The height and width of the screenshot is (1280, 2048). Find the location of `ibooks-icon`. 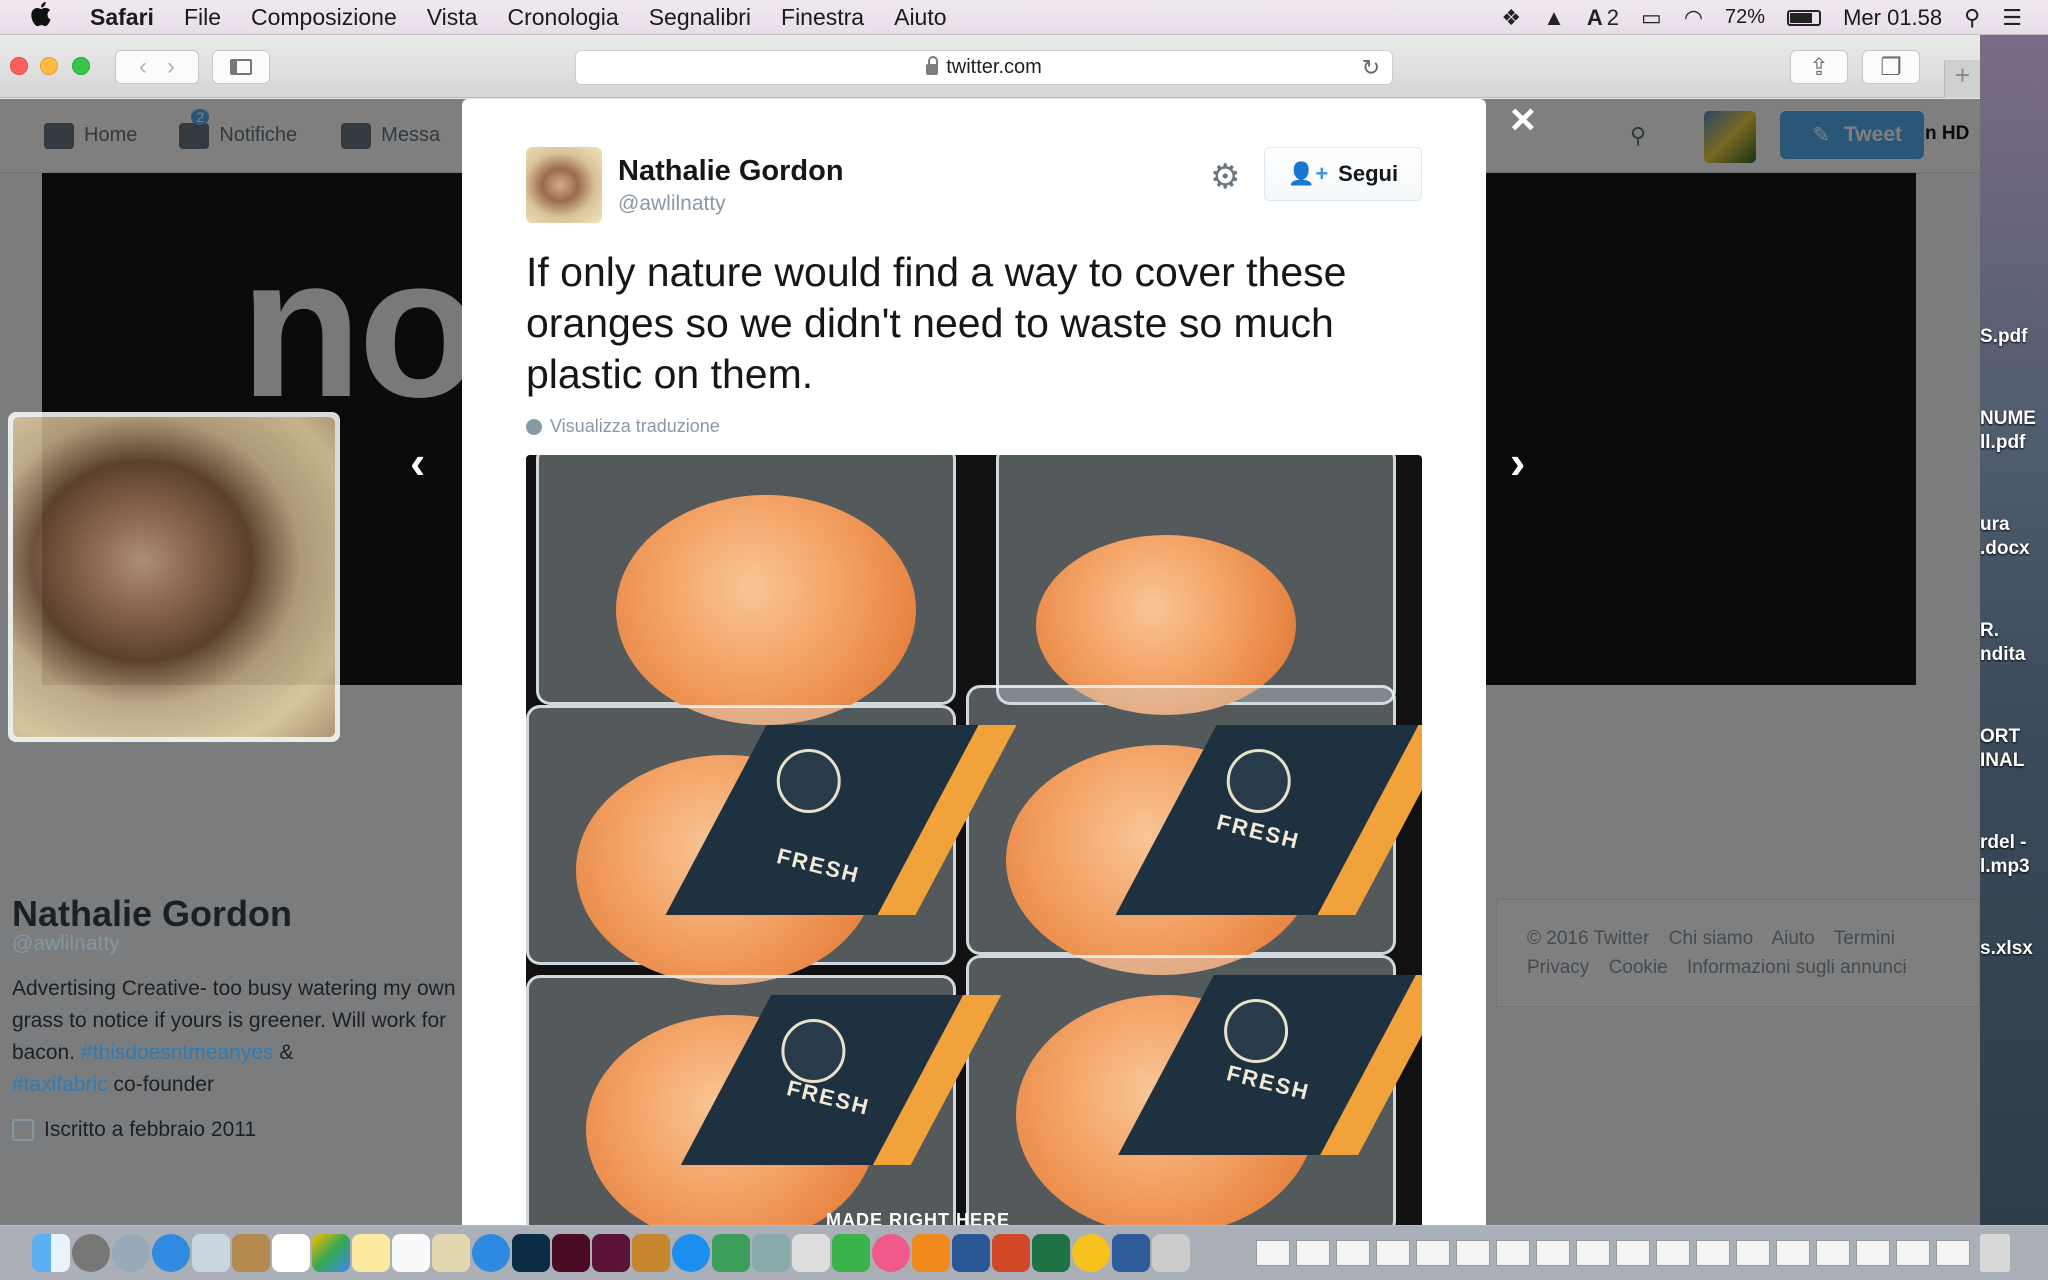

ibooks-icon is located at coordinates (931, 1253).